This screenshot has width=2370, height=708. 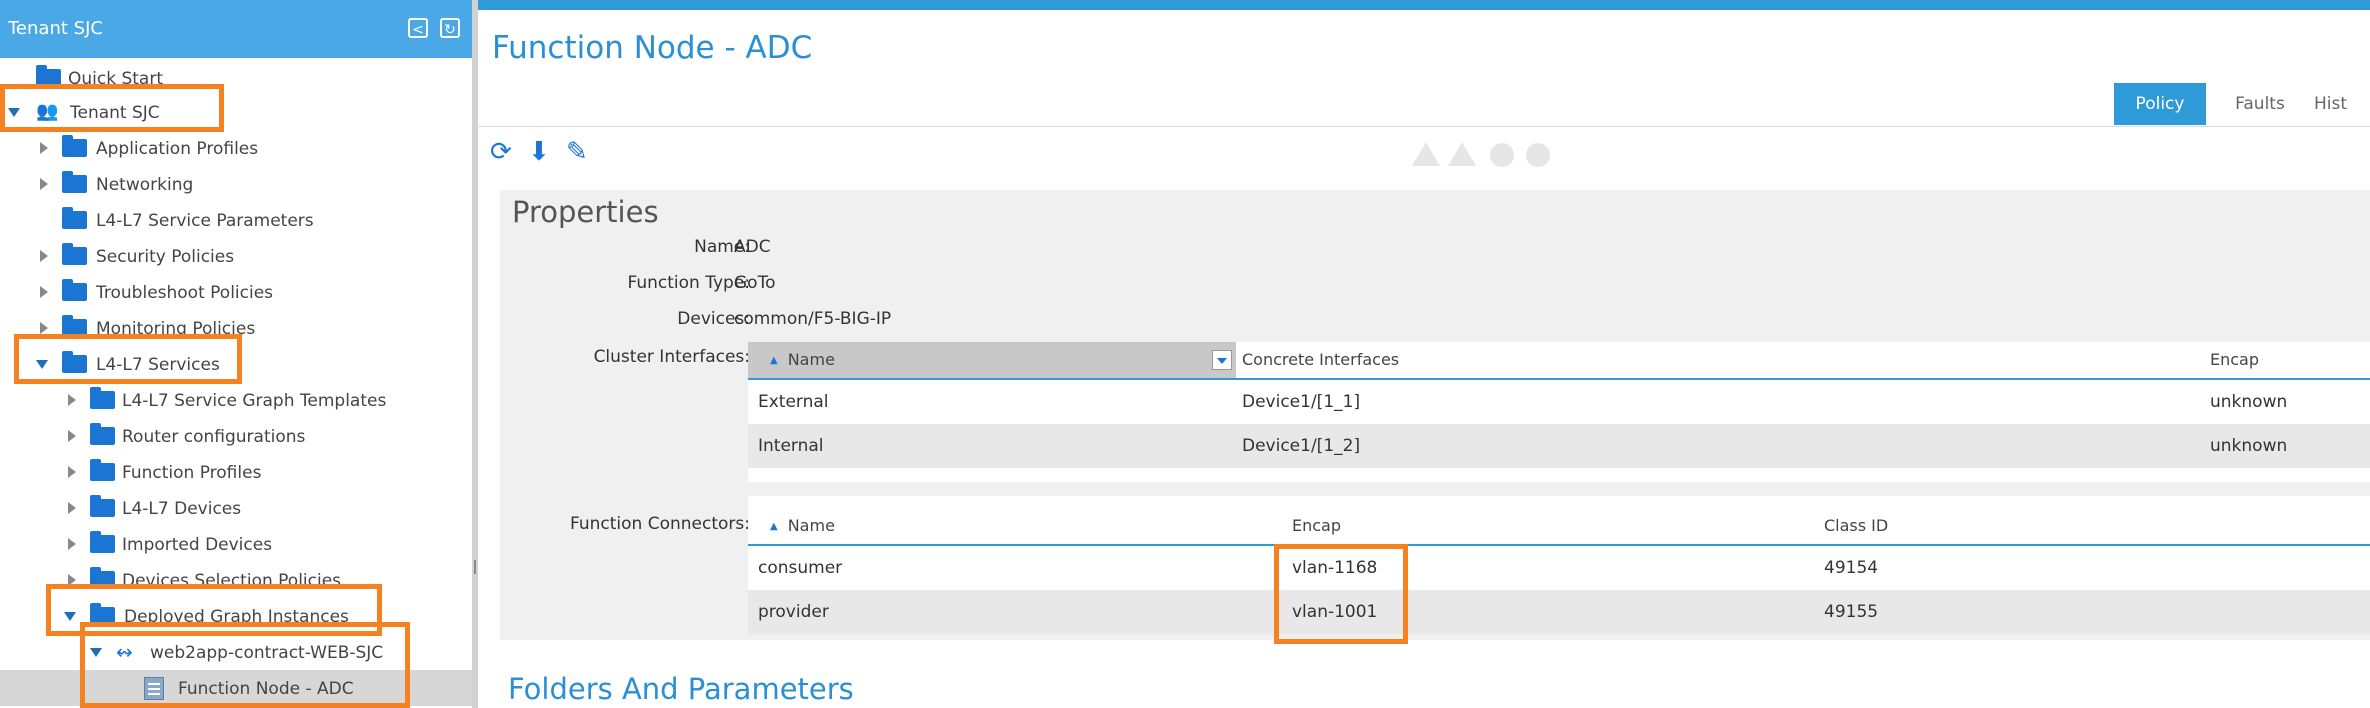 I want to click on cell-class-id: 49155, so click(x=1851, y=612).